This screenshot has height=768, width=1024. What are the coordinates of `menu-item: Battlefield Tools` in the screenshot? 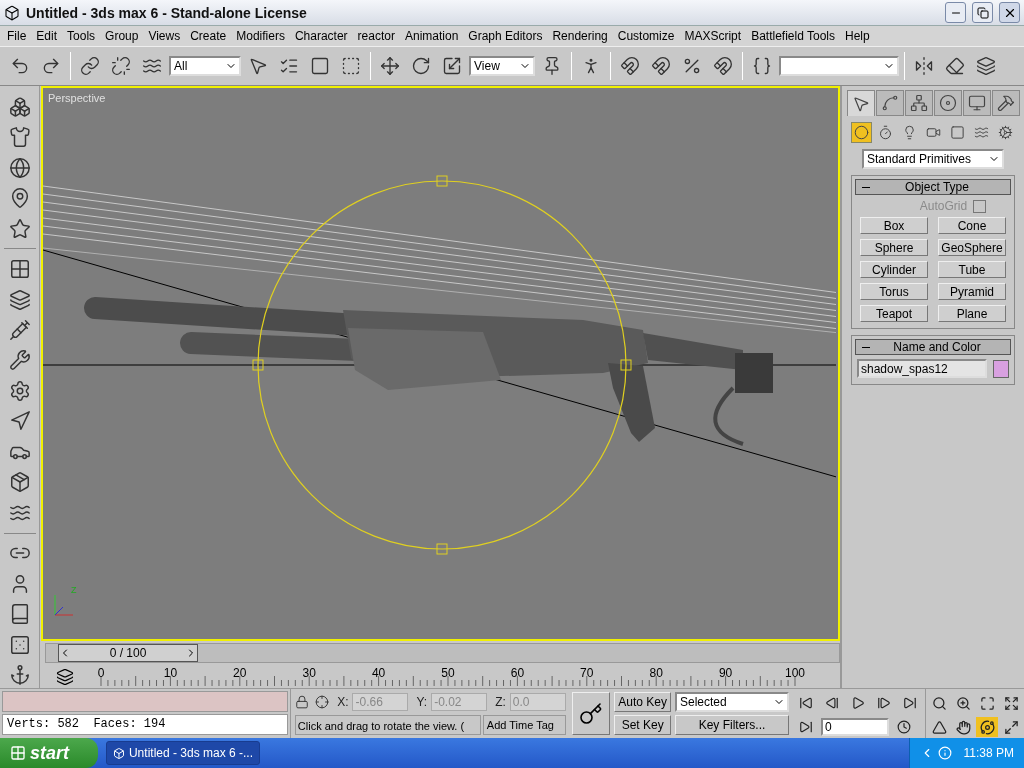 It's located at (793, 36).